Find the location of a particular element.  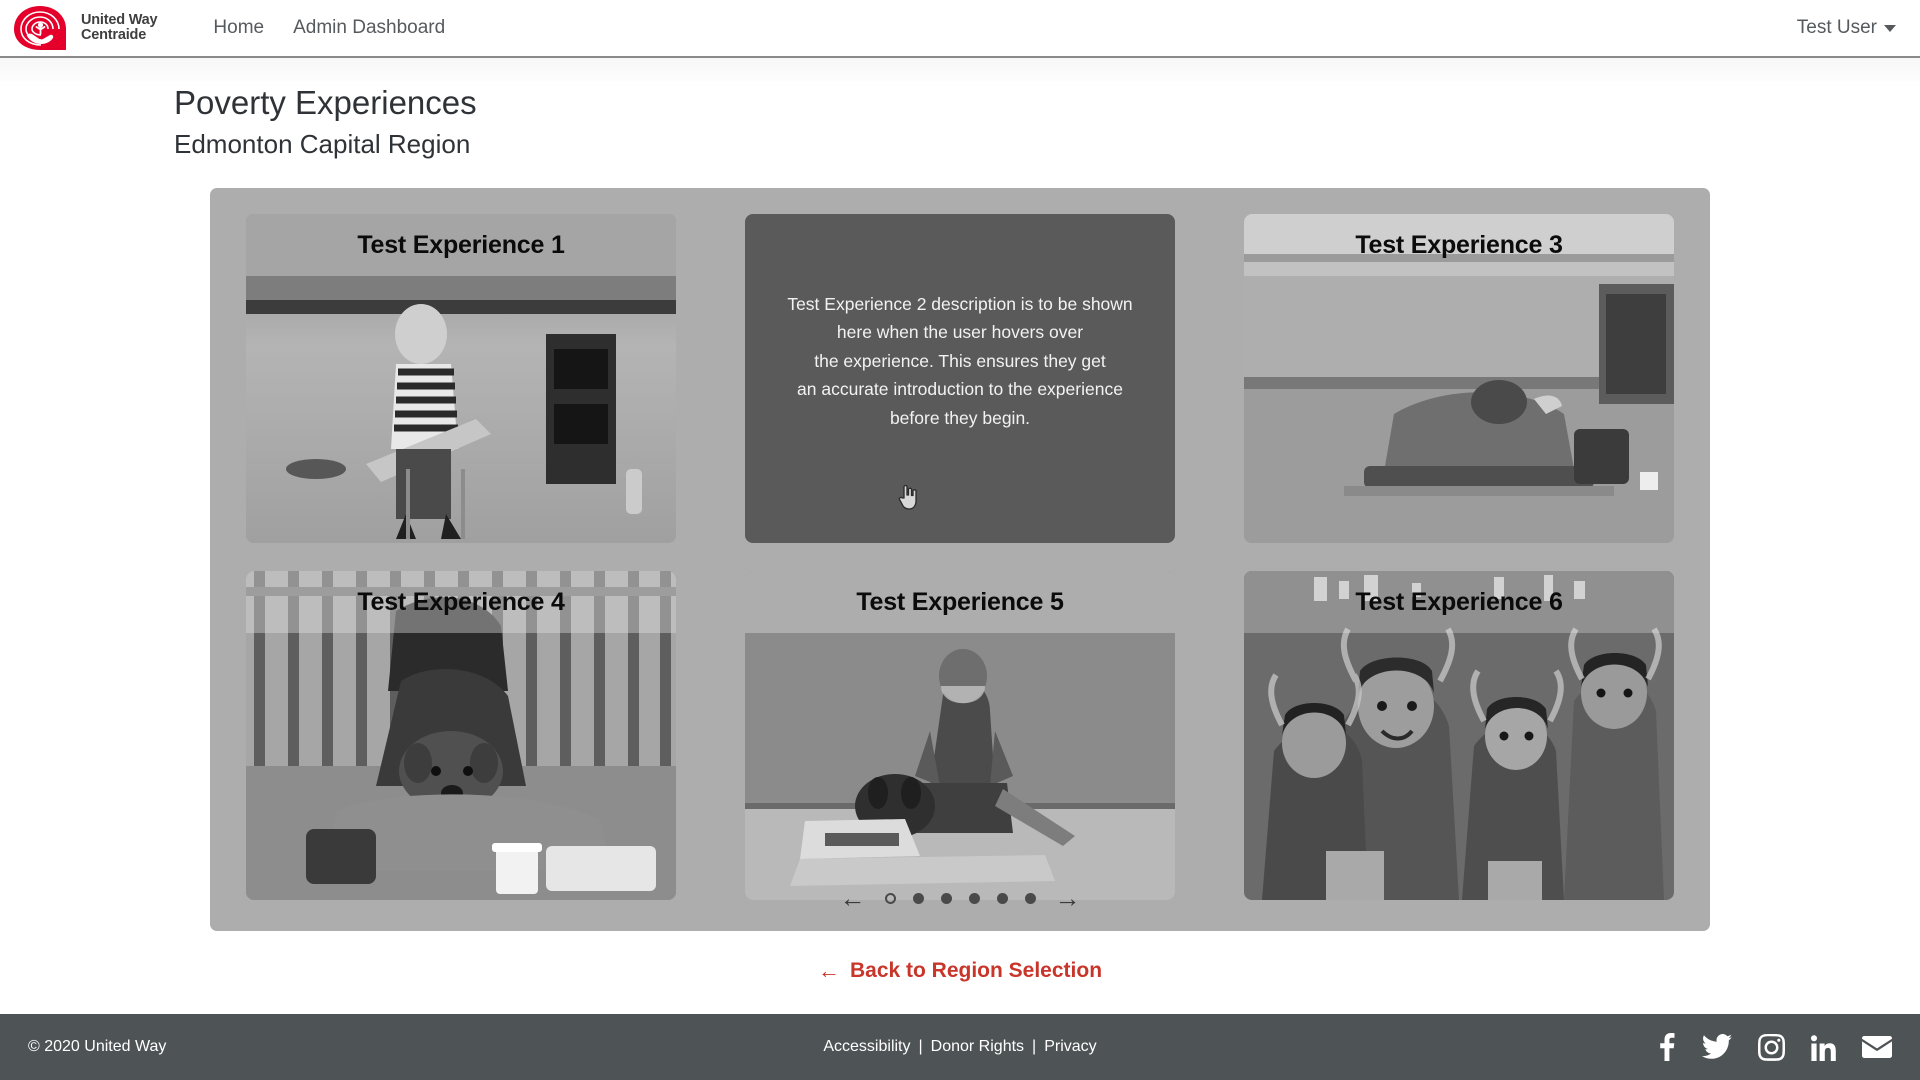

experience-title-band: Test Experience 4 is located at coordinates (461, 602).